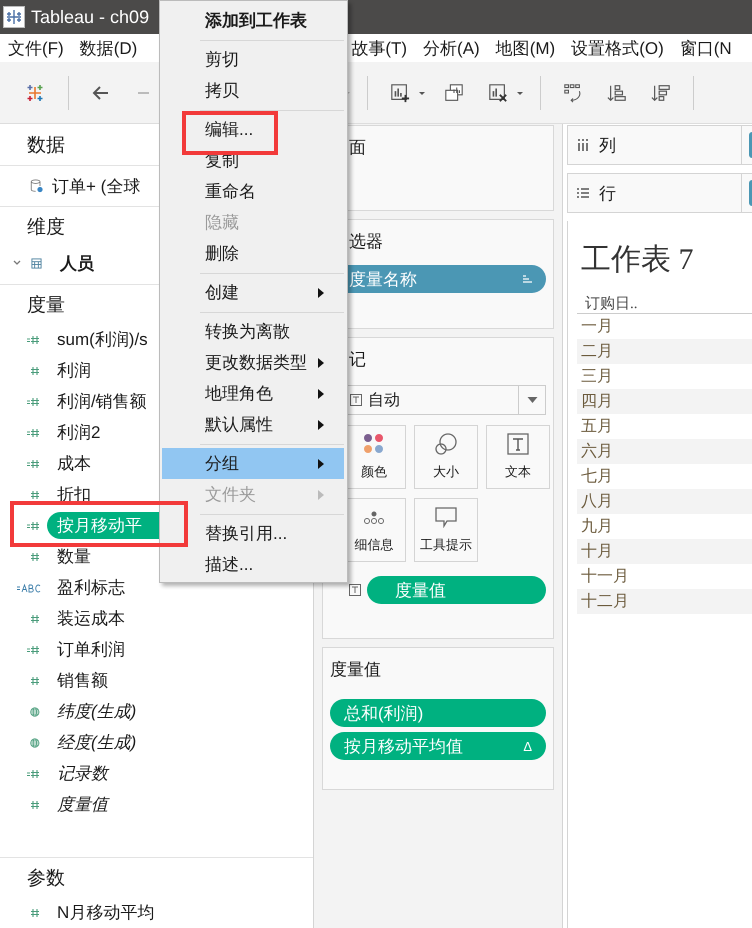 The width and height of the screenshot is (752, 928). Describe the element at coordinates (597, 327) in the screenshot. I see `row-header: 一月` at that location.